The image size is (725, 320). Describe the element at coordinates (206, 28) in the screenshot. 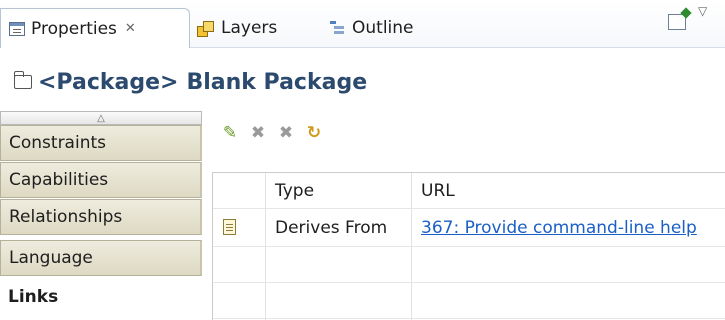

I see `layers-icon` at that location.